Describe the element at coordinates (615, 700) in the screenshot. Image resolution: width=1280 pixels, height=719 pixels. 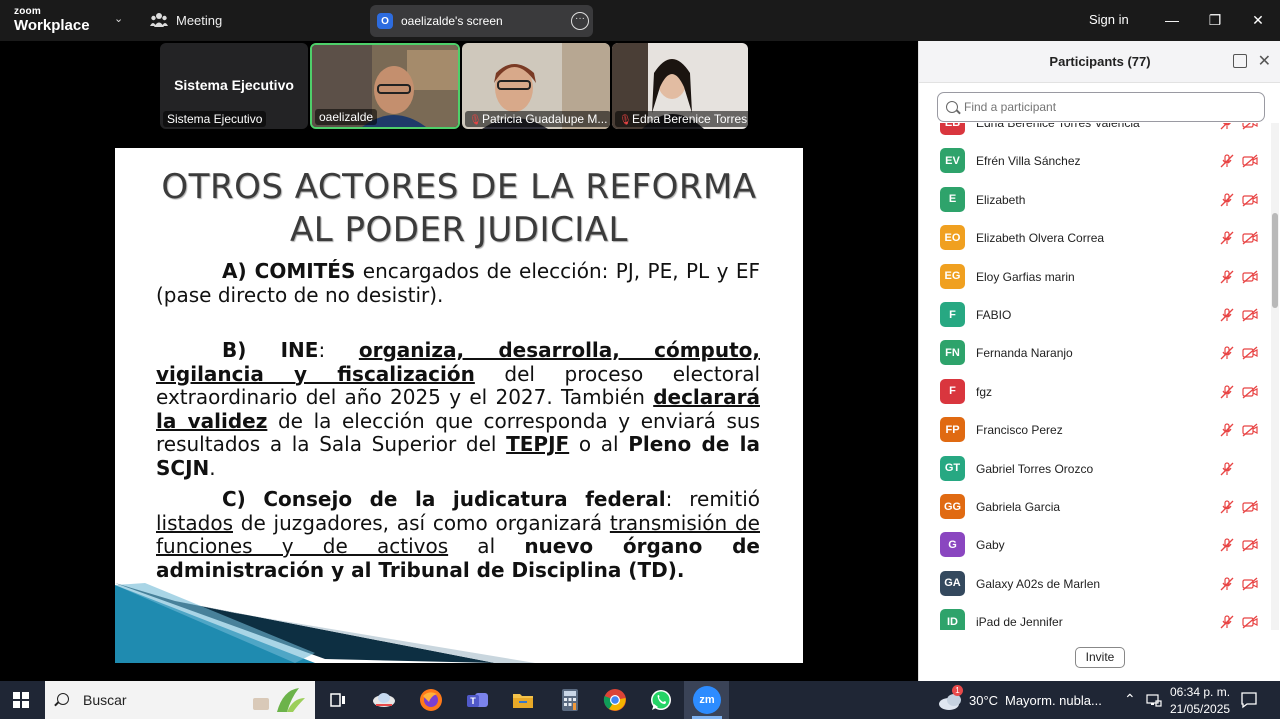
I see `chrome-icon` at that location.